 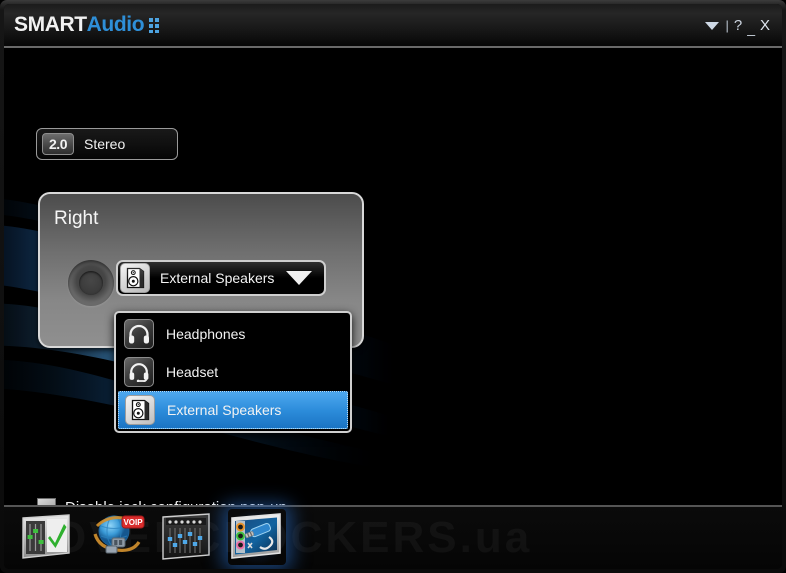 I want to click on app-logo: SMART Audio, so click(x=88, y=25).